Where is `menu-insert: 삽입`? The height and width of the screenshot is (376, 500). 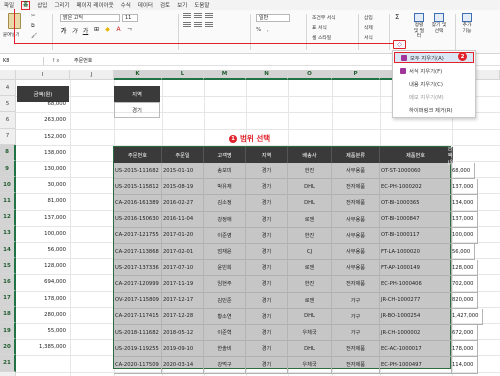 menu-insert: 삽입 is located at coordinates (42, 5).